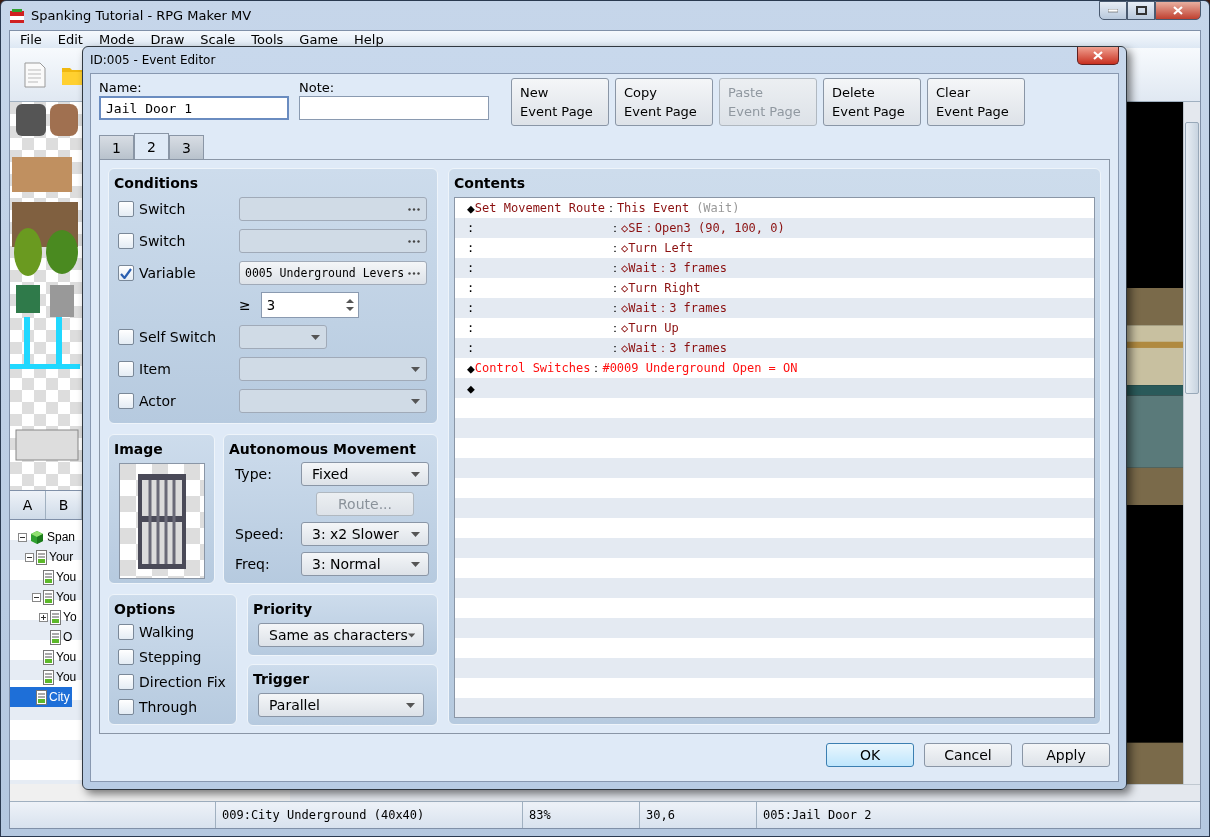  What do you see at coordinates (259, 534) in the screenshot?
I see `field-label: Speed:` at bounding box center [259, 534].